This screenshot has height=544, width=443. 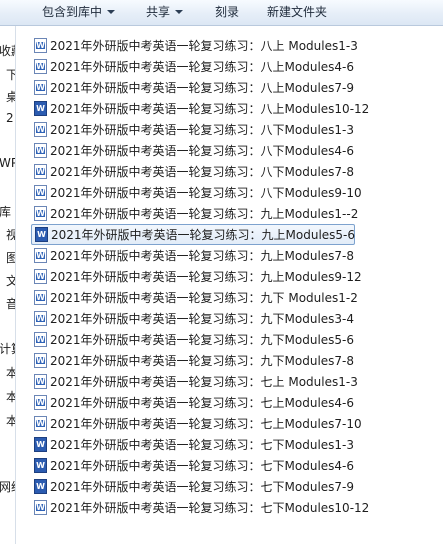 I want to click on file-name: 2021年外研版中考英语一轮复习练习：九上Modules1--2, so click(x=204, y=214).